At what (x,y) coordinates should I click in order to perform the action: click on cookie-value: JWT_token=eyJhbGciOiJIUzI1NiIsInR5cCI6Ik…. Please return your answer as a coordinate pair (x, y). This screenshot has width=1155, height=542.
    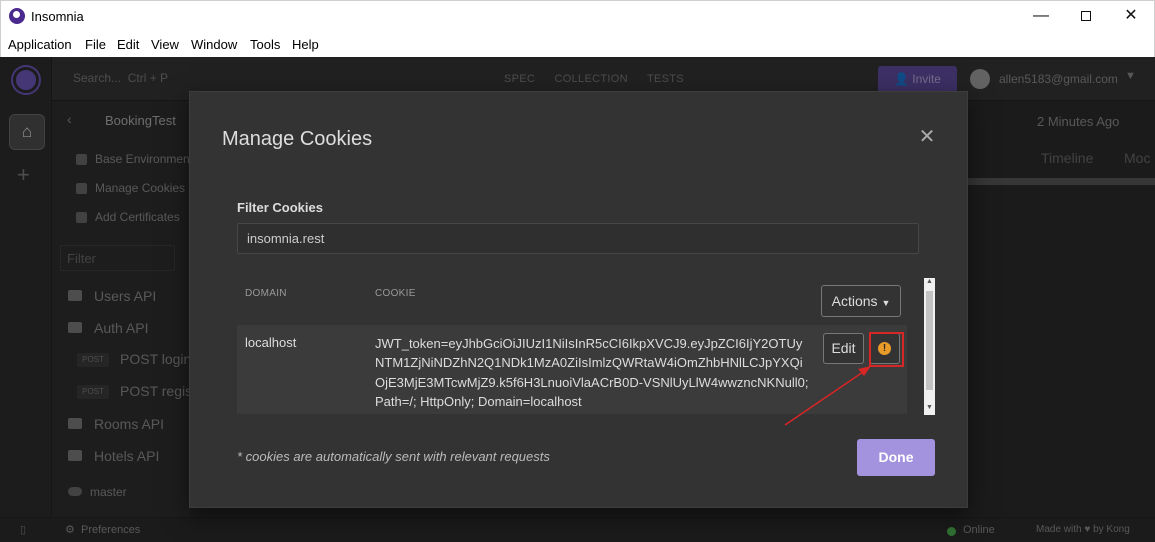
    Looking at the image, I should click on (592, 372).